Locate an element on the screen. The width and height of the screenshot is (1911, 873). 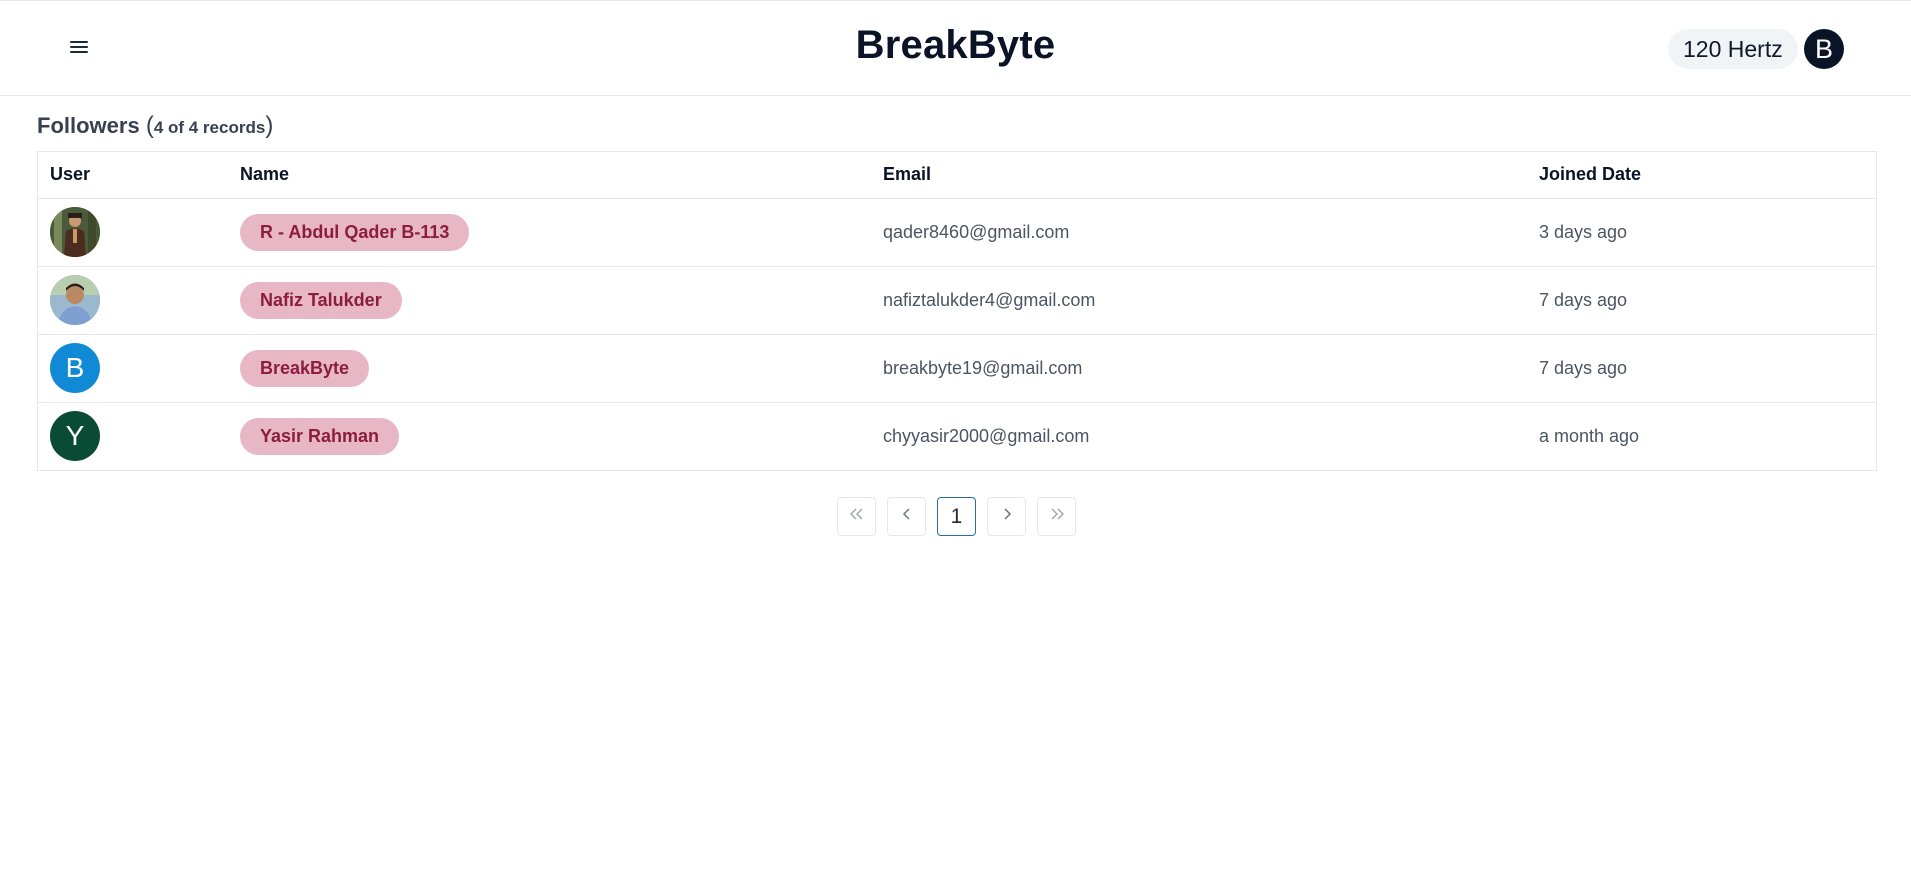
follower-email: breakbyte19@gmail.com is located at coordinates (1199, 368).